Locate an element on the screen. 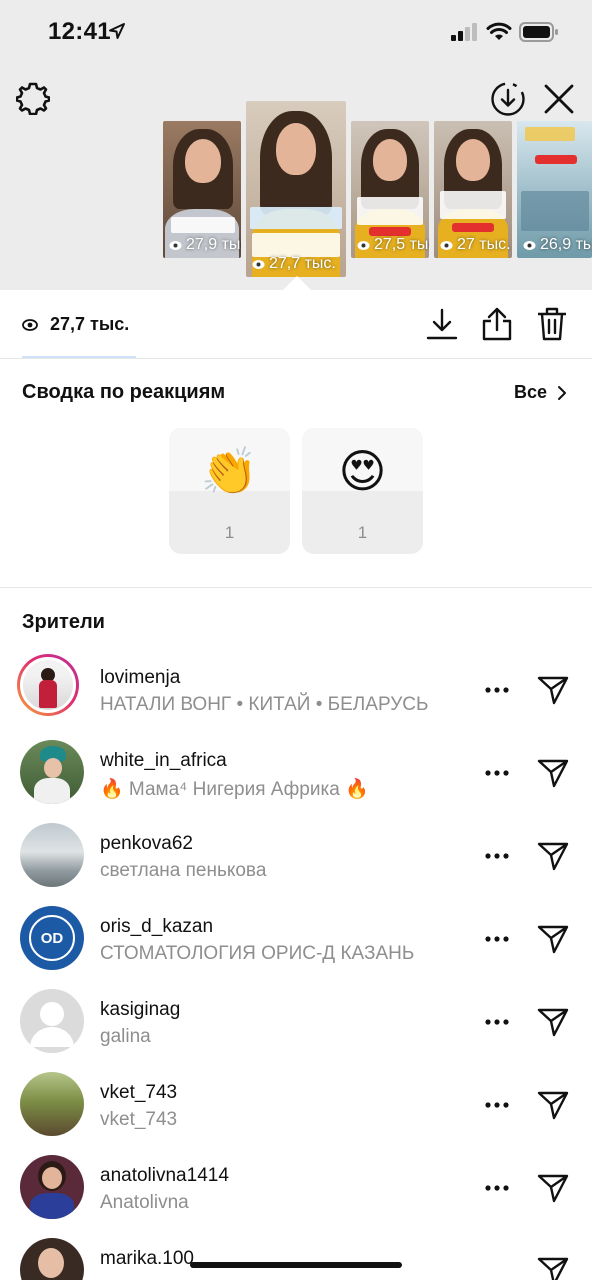  views-count: 27,7 тыс. is located at coordinates (90, 324).